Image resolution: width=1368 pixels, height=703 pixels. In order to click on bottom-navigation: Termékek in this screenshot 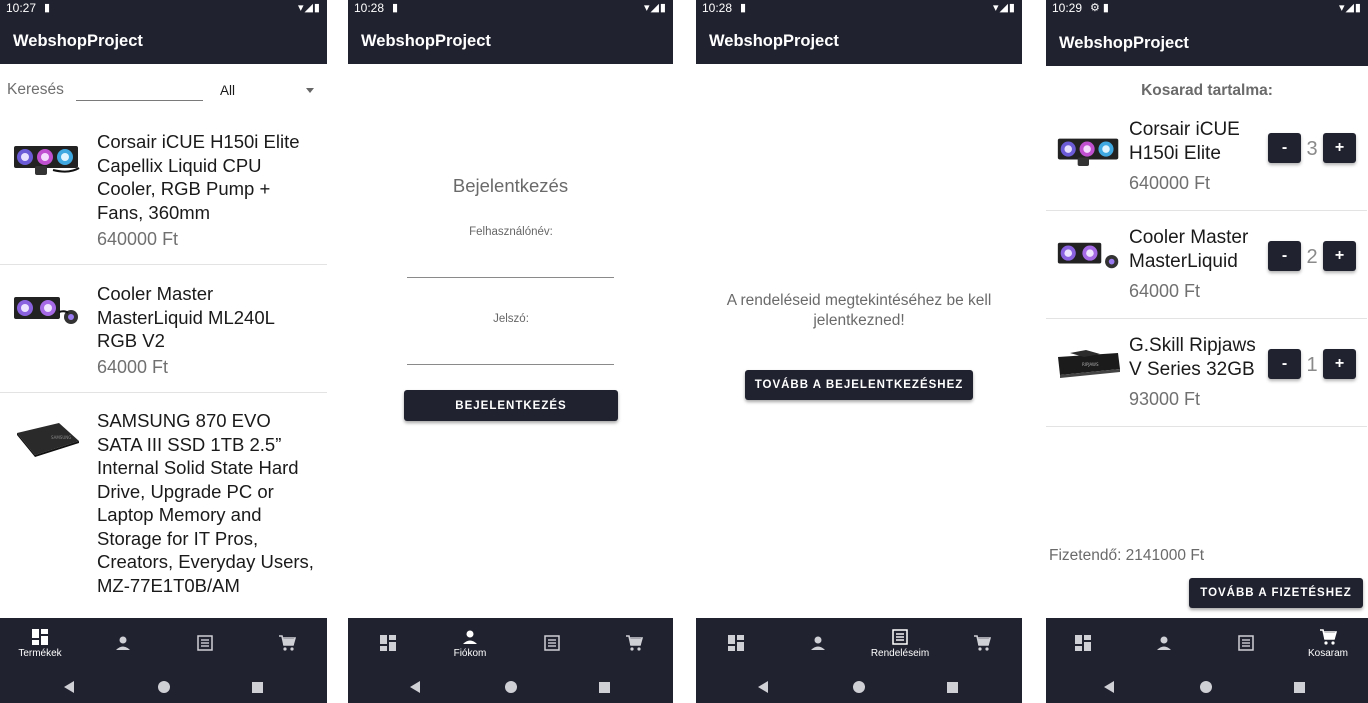, I will do `click(163, 644)`.